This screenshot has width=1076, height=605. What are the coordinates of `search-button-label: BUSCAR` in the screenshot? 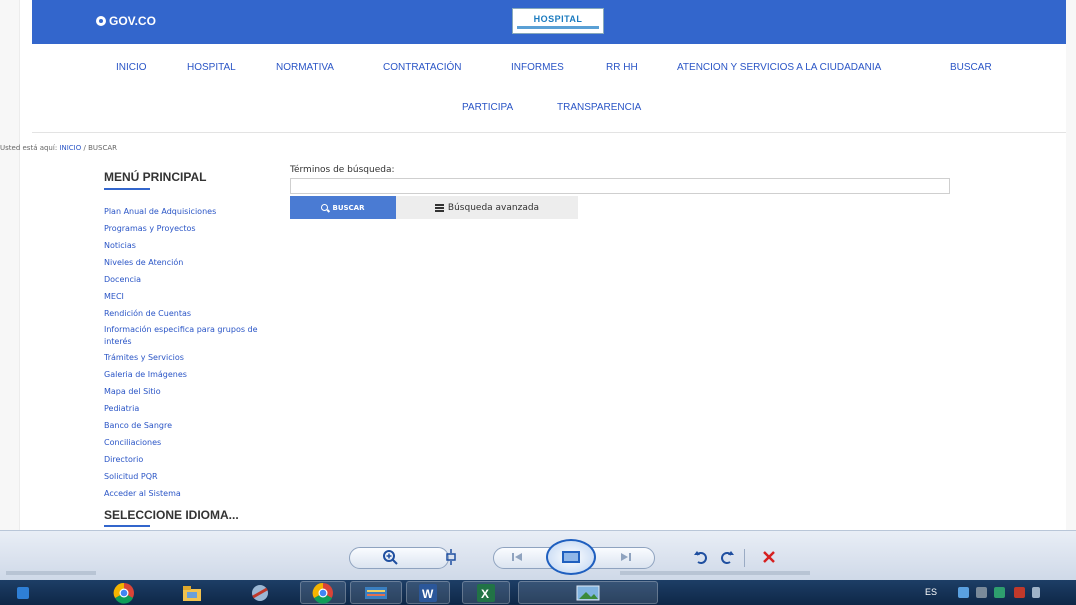 It's located at (348, 207).